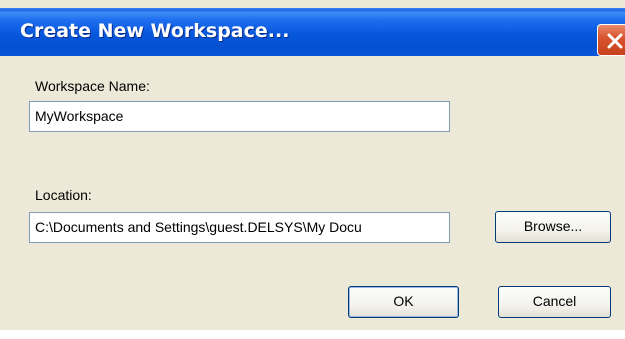  I want to click on close-icon, so click(615, 41).